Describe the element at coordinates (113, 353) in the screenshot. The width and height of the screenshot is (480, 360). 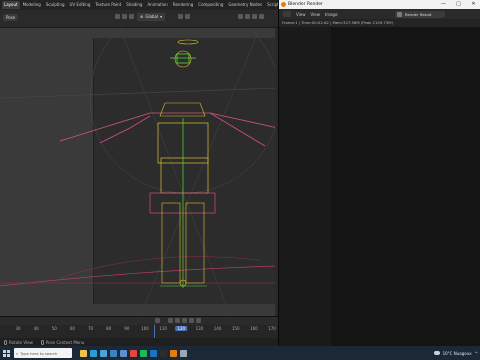
I see `taskbar-app-mail` at that location.